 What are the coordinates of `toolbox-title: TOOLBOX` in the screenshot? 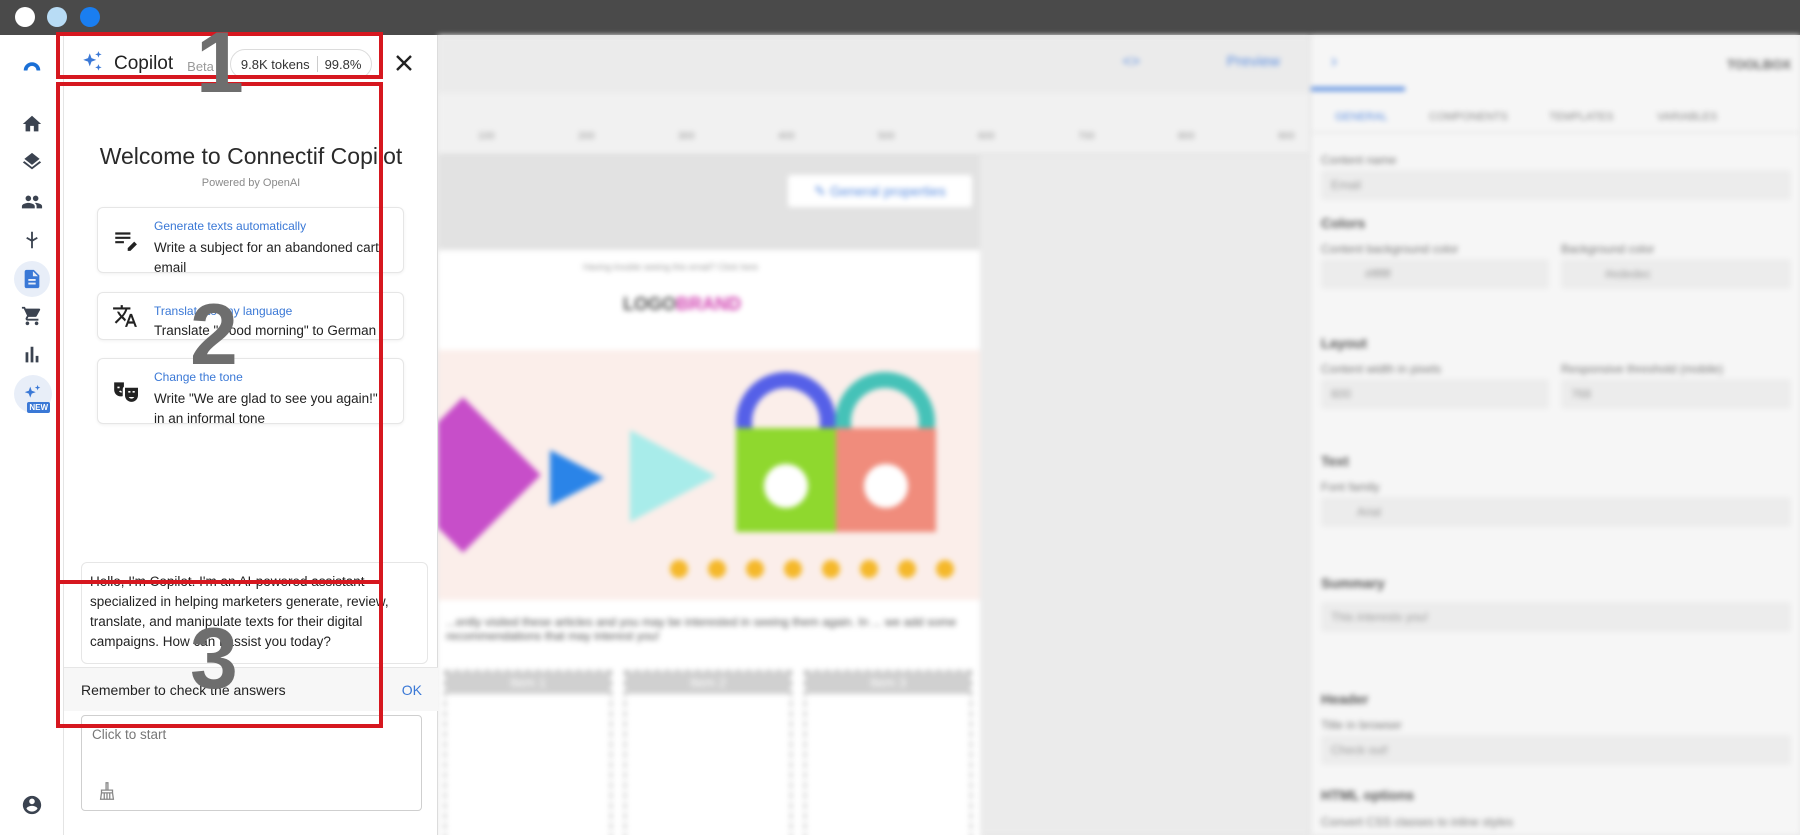 It's located at (1758, 64).